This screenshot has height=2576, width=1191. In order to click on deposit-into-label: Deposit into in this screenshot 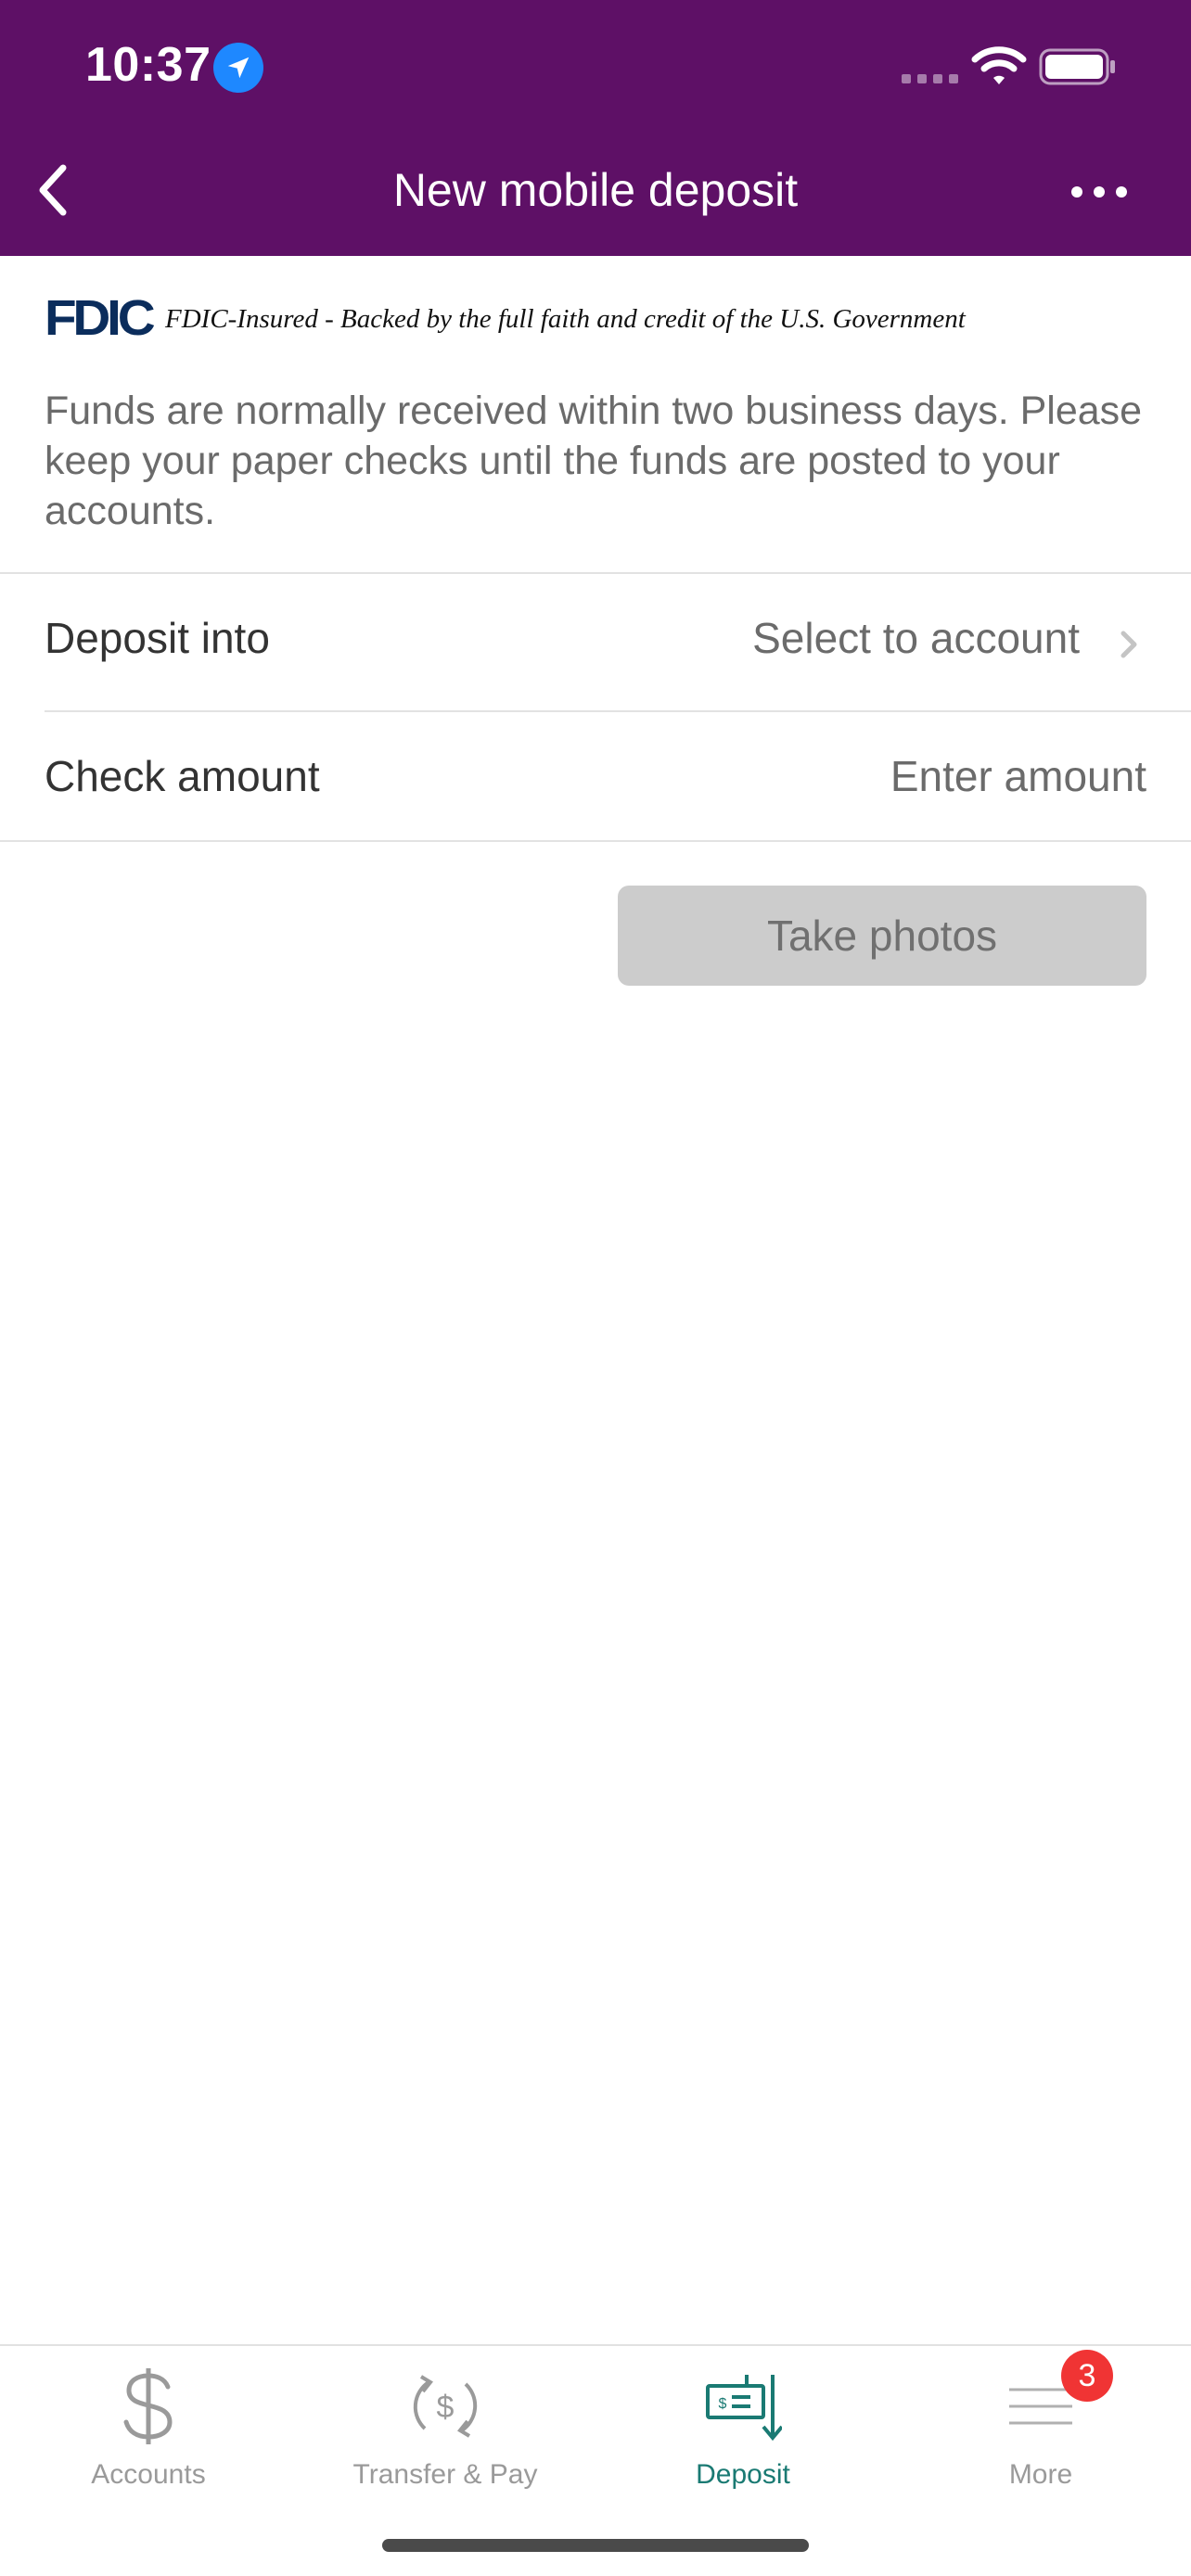, I will do `click(157, 638)`.